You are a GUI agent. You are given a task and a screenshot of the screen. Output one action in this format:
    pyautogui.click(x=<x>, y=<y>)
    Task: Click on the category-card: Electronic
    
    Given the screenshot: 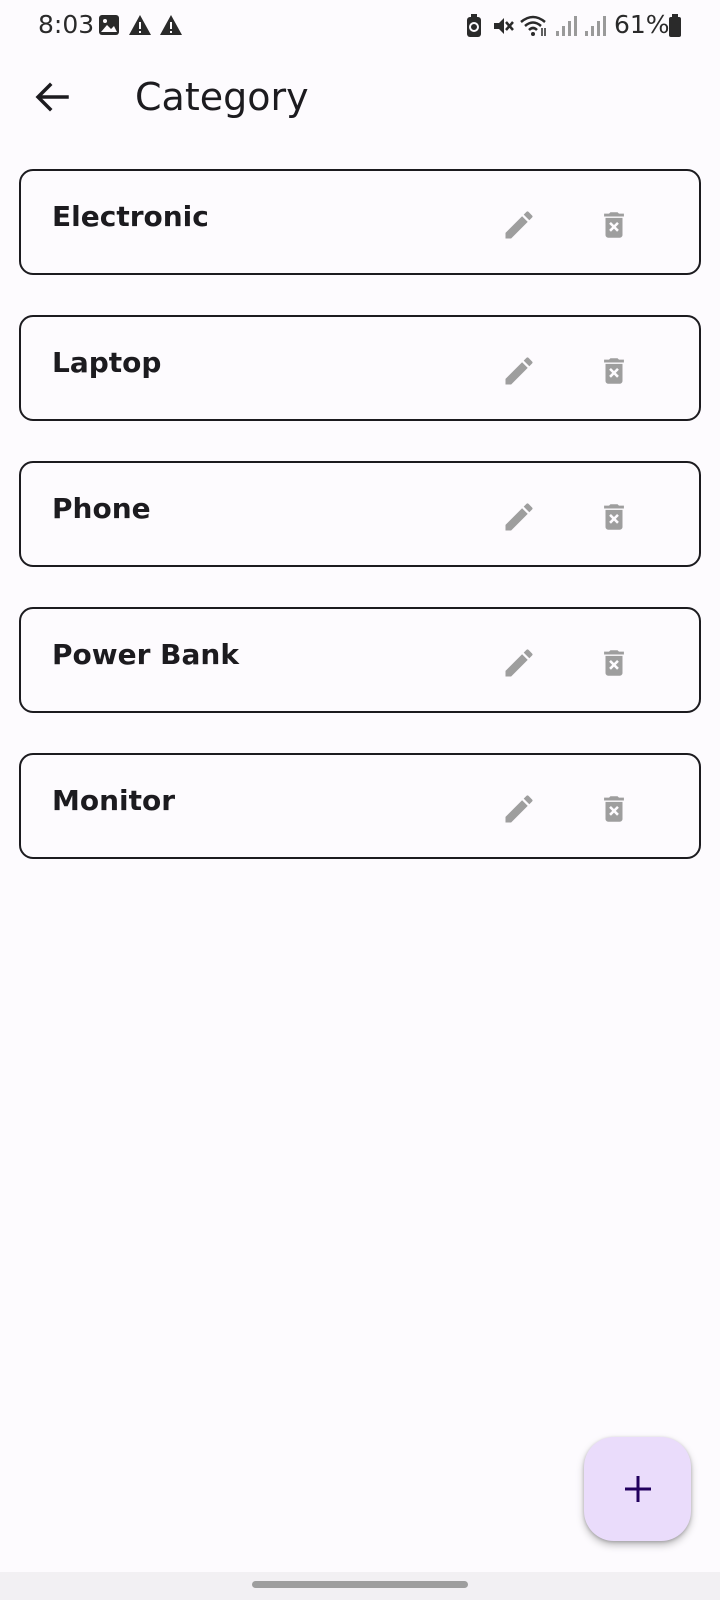 What is the action you would take?
    pyautogui.click(x=360, y=222)
    